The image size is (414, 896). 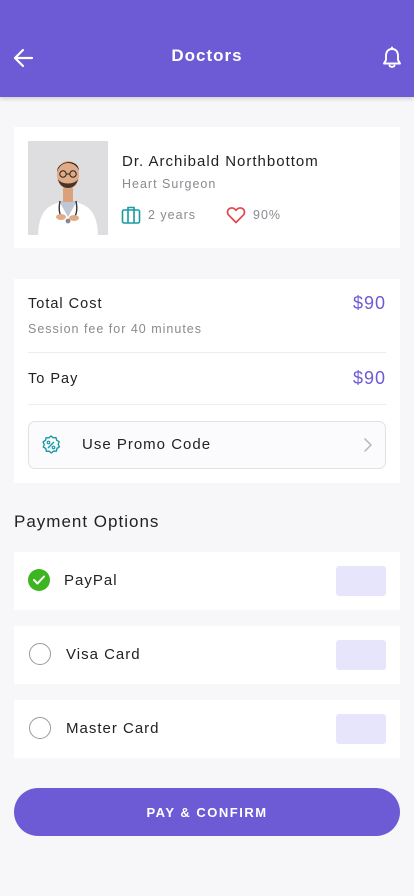 What do you see at coordinates (131, 215) in the screenshot?
I see `briefcase-icon` at bounding box center [131, 215].